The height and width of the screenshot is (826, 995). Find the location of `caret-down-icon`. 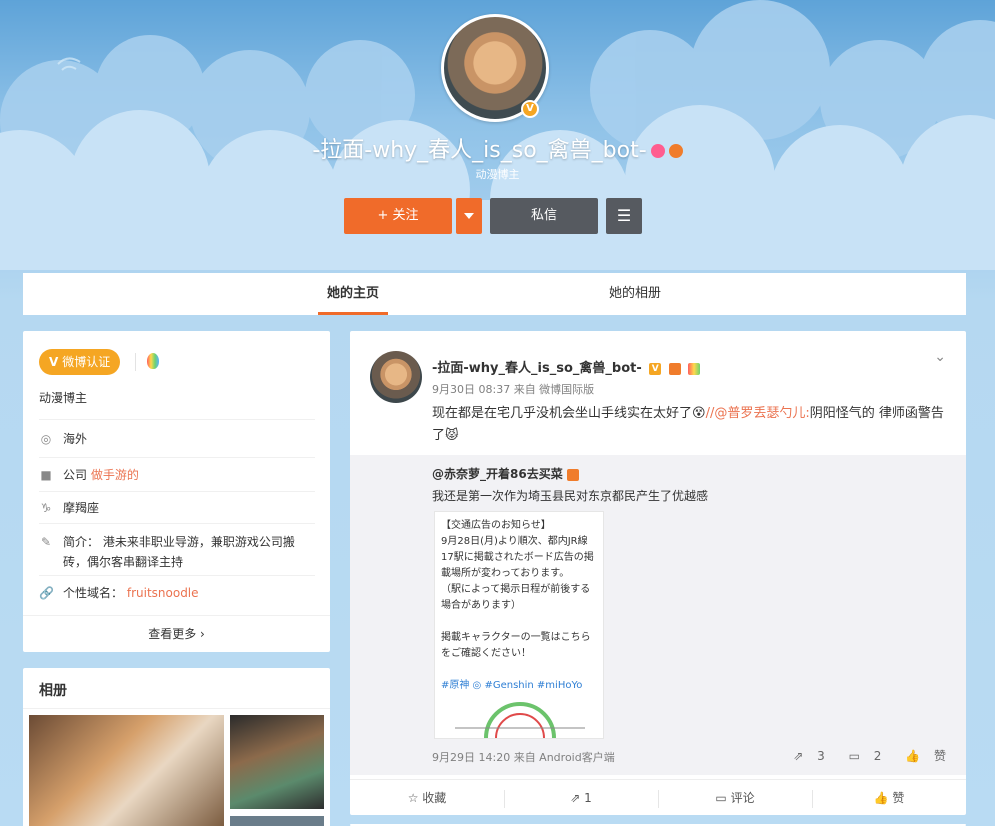

caret-down-icon is located at coordinates (469, 215).